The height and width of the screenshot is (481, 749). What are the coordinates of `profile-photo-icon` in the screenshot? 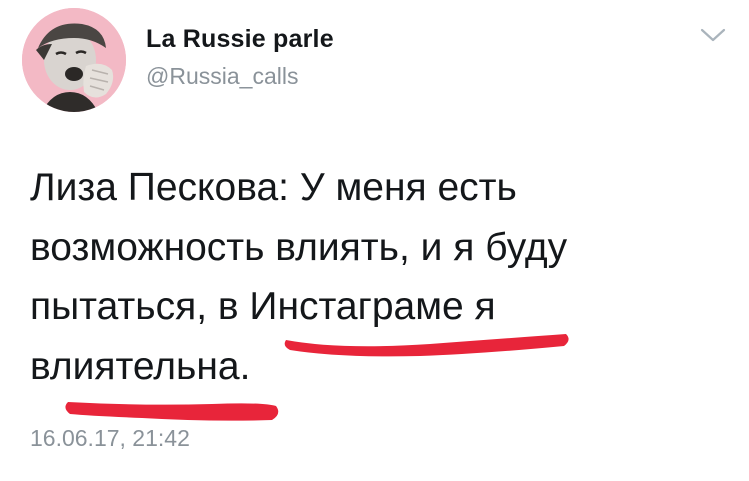 It's located at (74, 60).